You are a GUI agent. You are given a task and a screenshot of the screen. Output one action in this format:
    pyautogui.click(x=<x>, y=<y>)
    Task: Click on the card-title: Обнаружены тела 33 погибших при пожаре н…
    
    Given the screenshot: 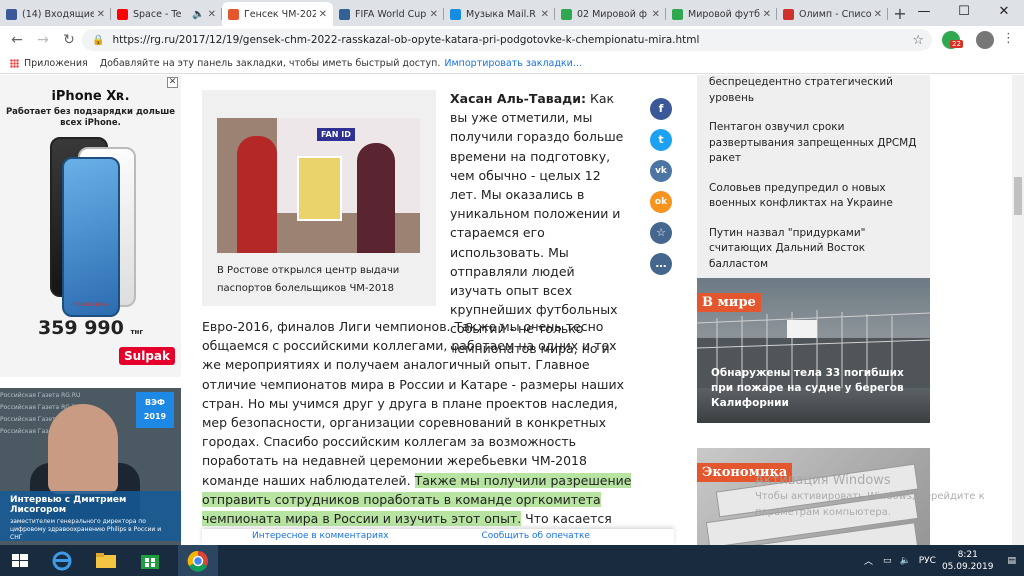 What is the action you would take?
    pyautogui.click(x=813, y=388)
    